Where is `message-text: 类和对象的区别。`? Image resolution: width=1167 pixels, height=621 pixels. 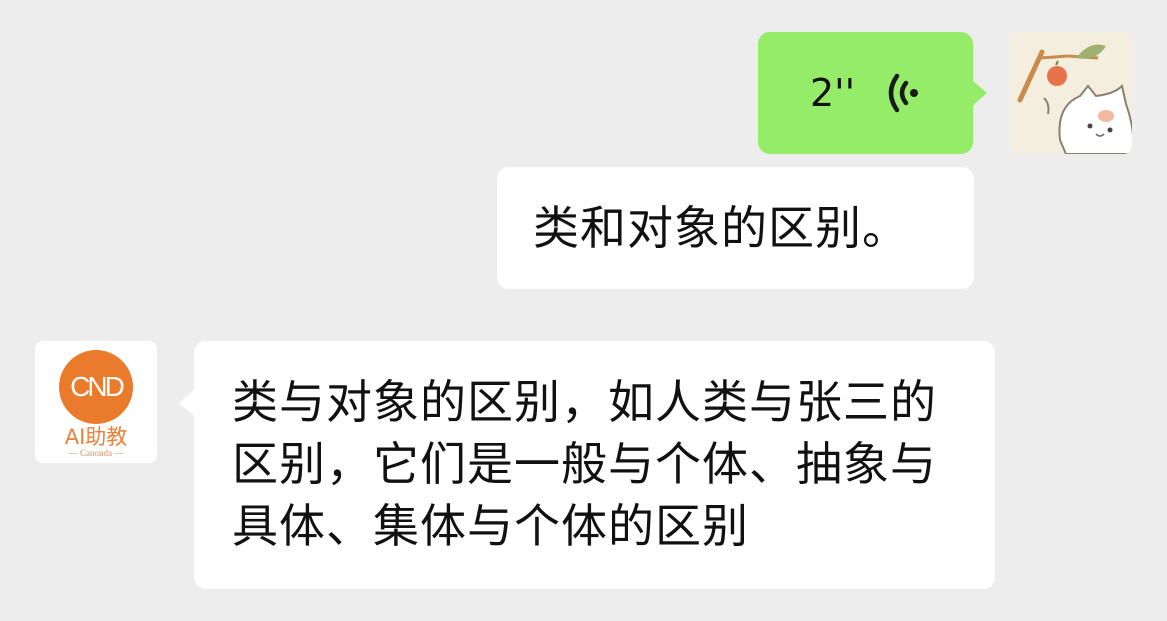
message-text: 类和对象的区别。 is located at coordinates (721, 228).